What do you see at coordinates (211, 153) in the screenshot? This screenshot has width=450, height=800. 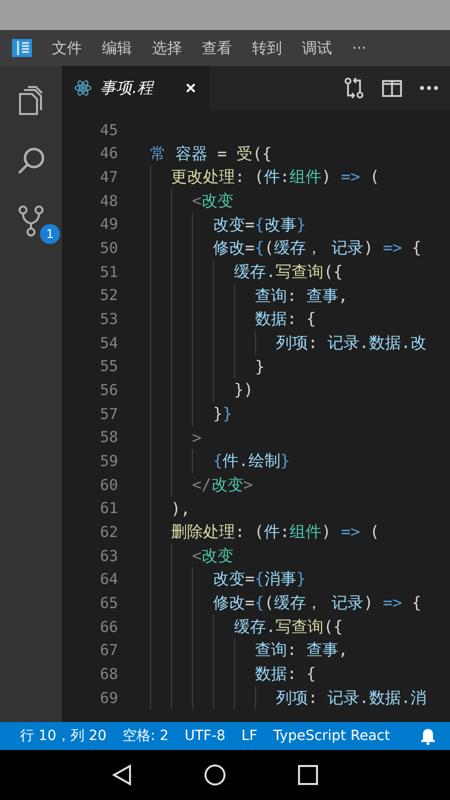 I see `code-line: 常 容器 = 受({` at bounding box center [211, 153].